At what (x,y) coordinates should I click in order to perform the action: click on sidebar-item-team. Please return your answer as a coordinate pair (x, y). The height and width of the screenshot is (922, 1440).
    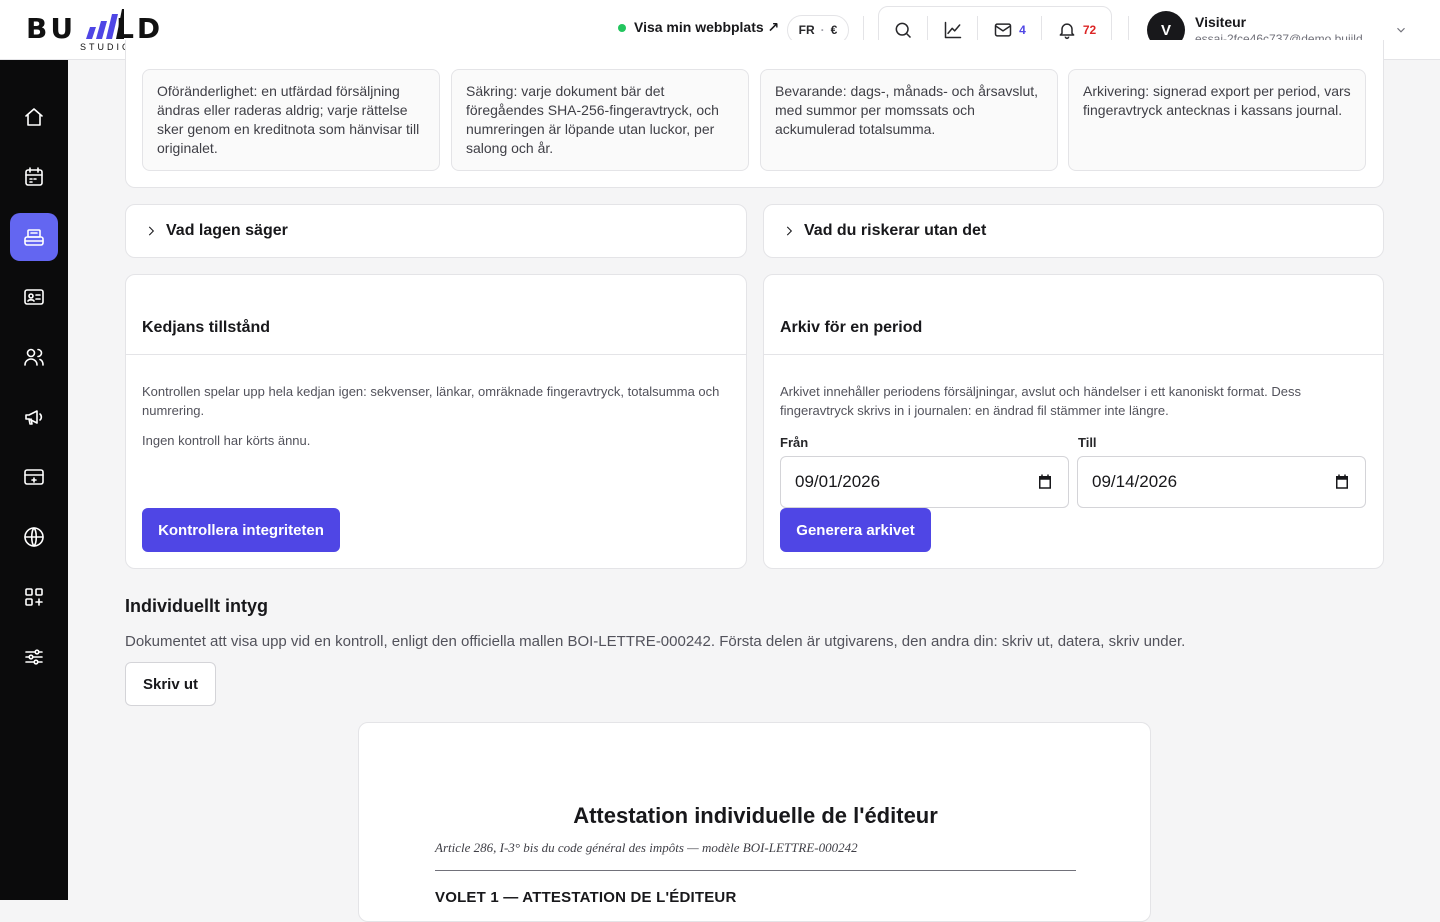
    Looking at the image, I should click on (34, 357).